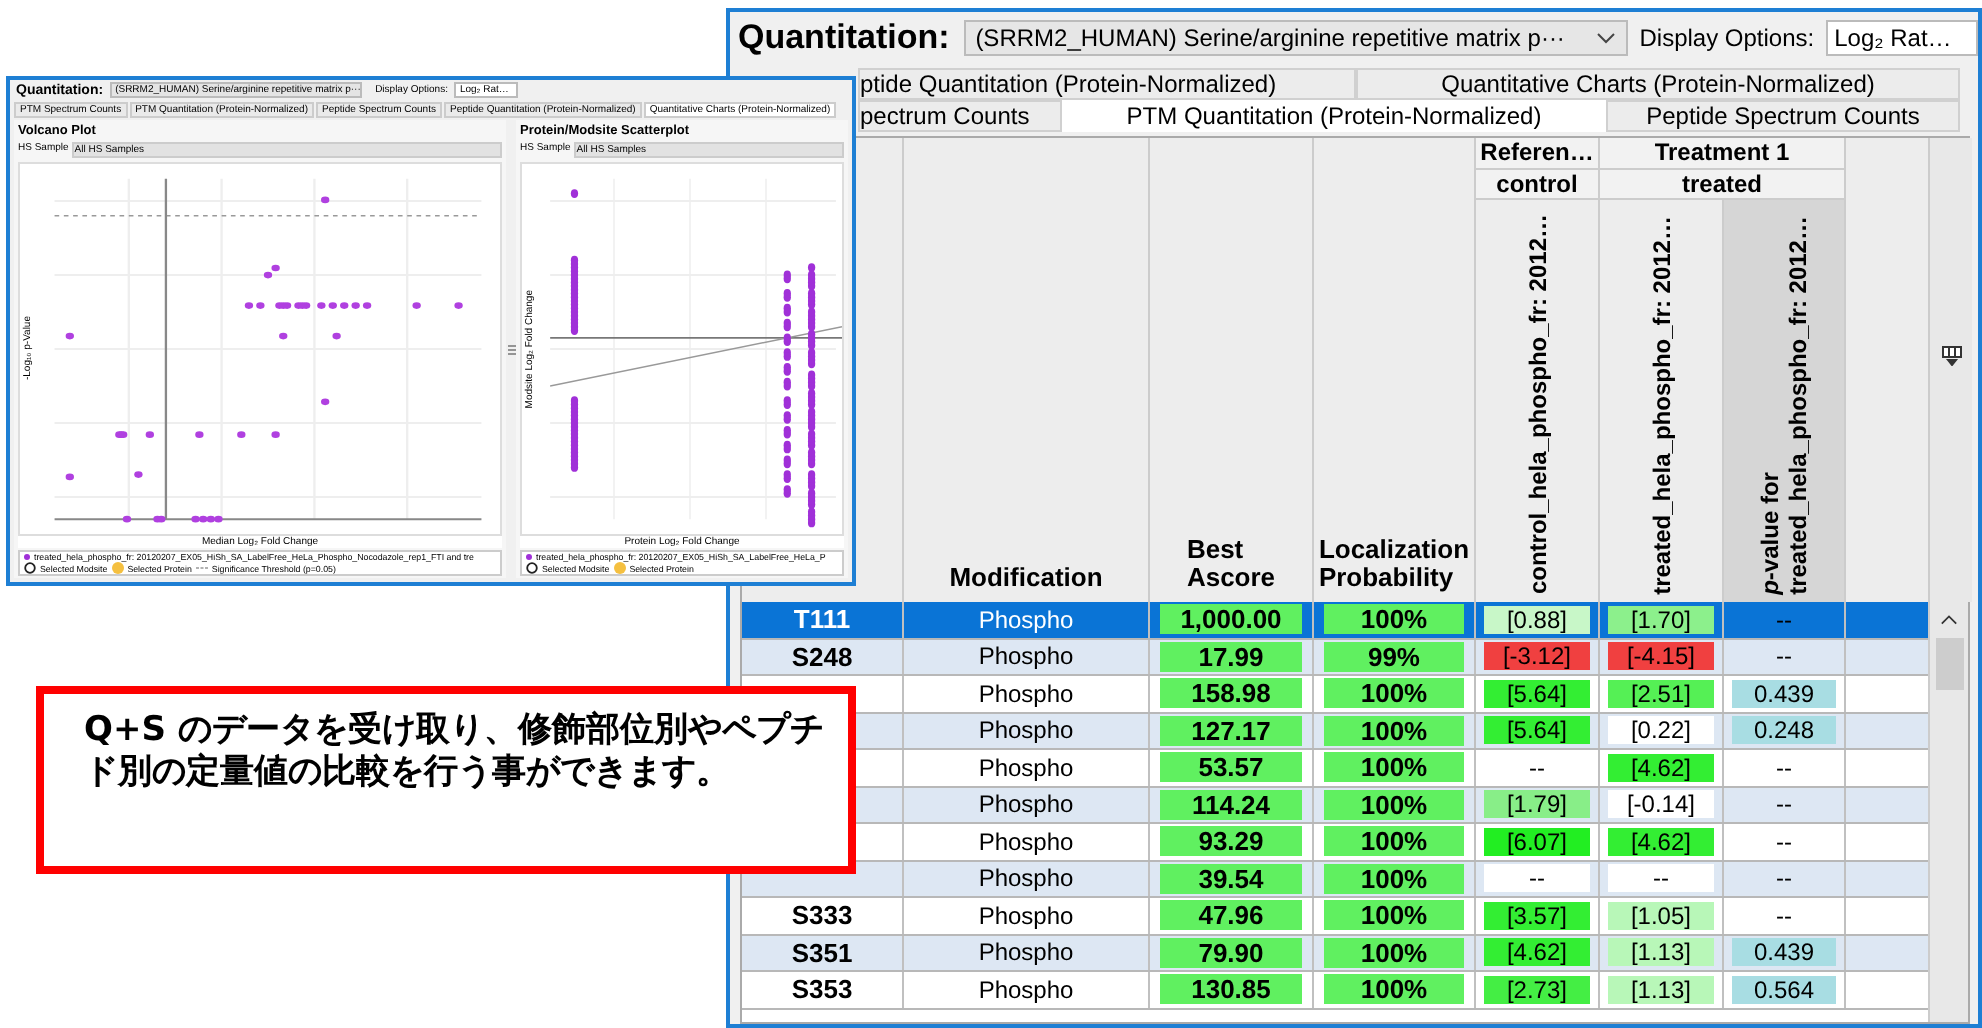 The image size is (1982, 1028). What do you see at coordinates (822, 656) in the screenshot?
I see `site-cell: S248` at bounding box center [822, 656].